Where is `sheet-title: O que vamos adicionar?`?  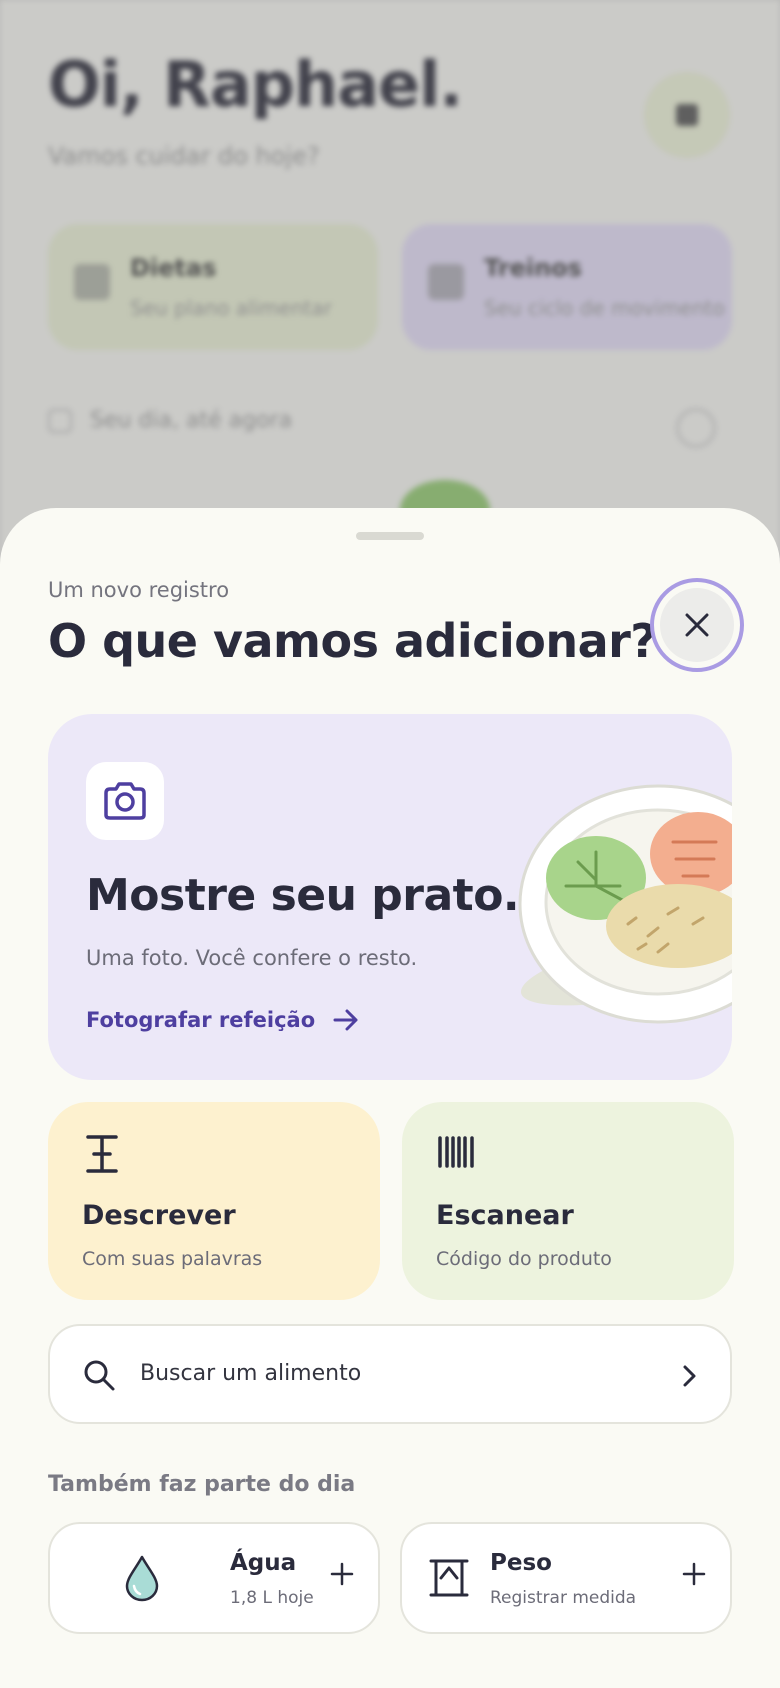
sheet-title: O que vamos adicionar? is located at coordinates (352, 641).